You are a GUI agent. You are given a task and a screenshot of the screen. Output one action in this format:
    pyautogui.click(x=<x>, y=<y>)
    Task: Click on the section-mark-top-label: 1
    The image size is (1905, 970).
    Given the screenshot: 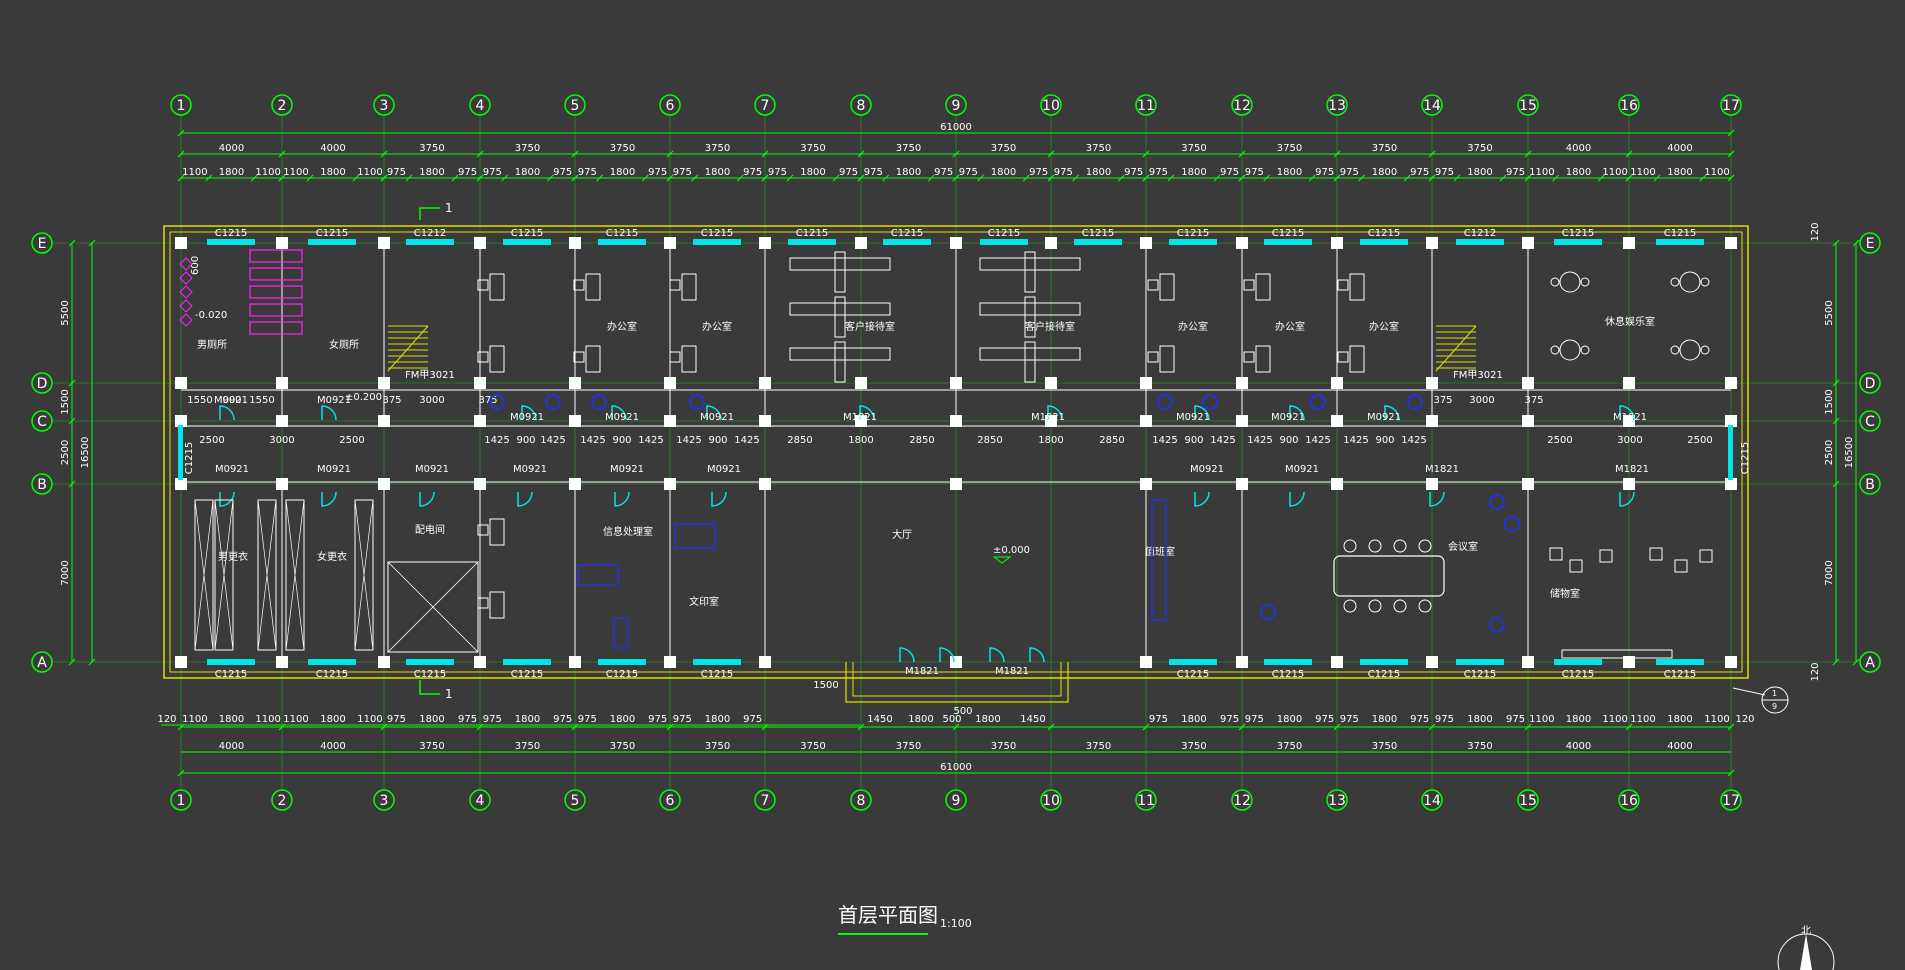 What is the action you would take?
    pyautogui.click(x=449, y=208)
    